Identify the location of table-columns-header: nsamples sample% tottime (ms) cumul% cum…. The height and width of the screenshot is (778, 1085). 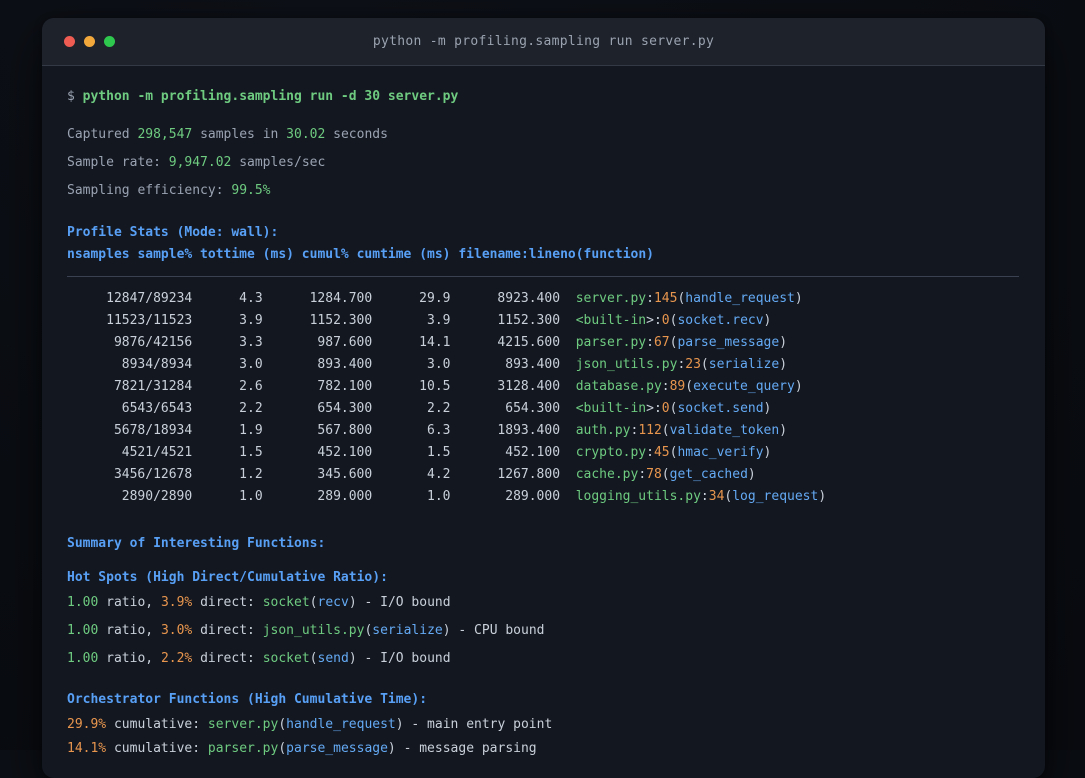
(360, 254).